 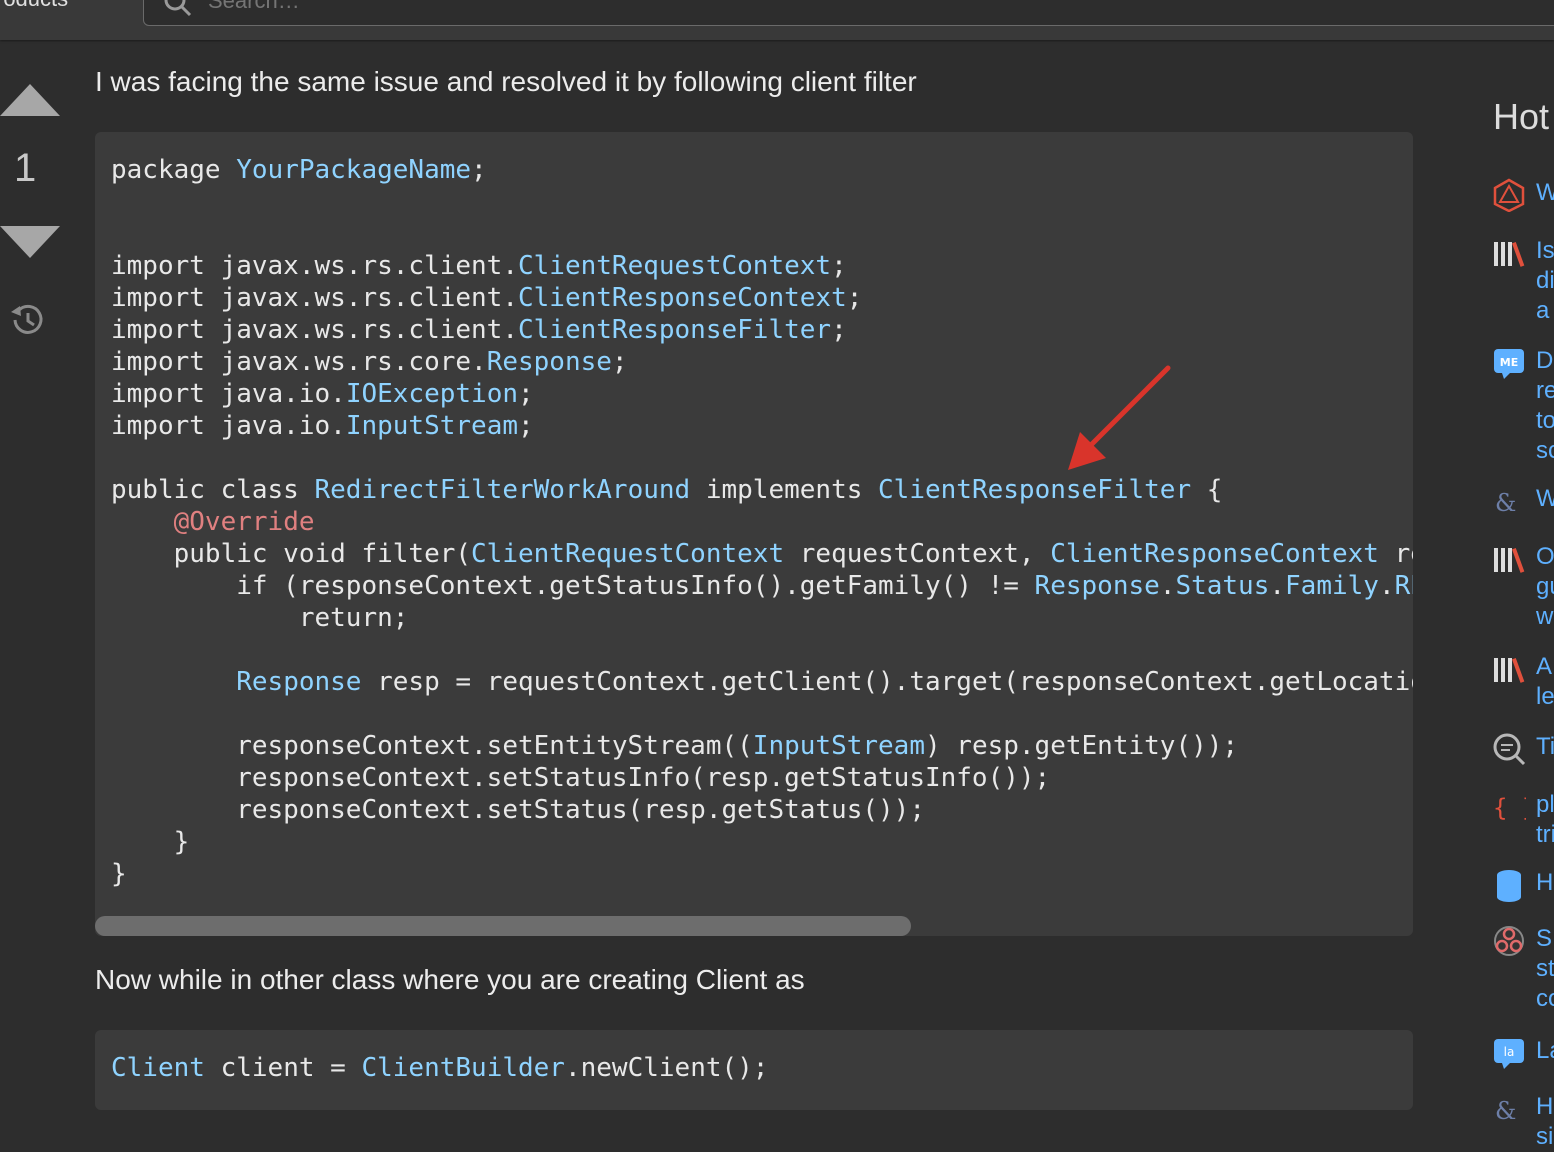 I want to click on code-line: import javax.ws.rs.core.Response;, so click(x=762, y=362).